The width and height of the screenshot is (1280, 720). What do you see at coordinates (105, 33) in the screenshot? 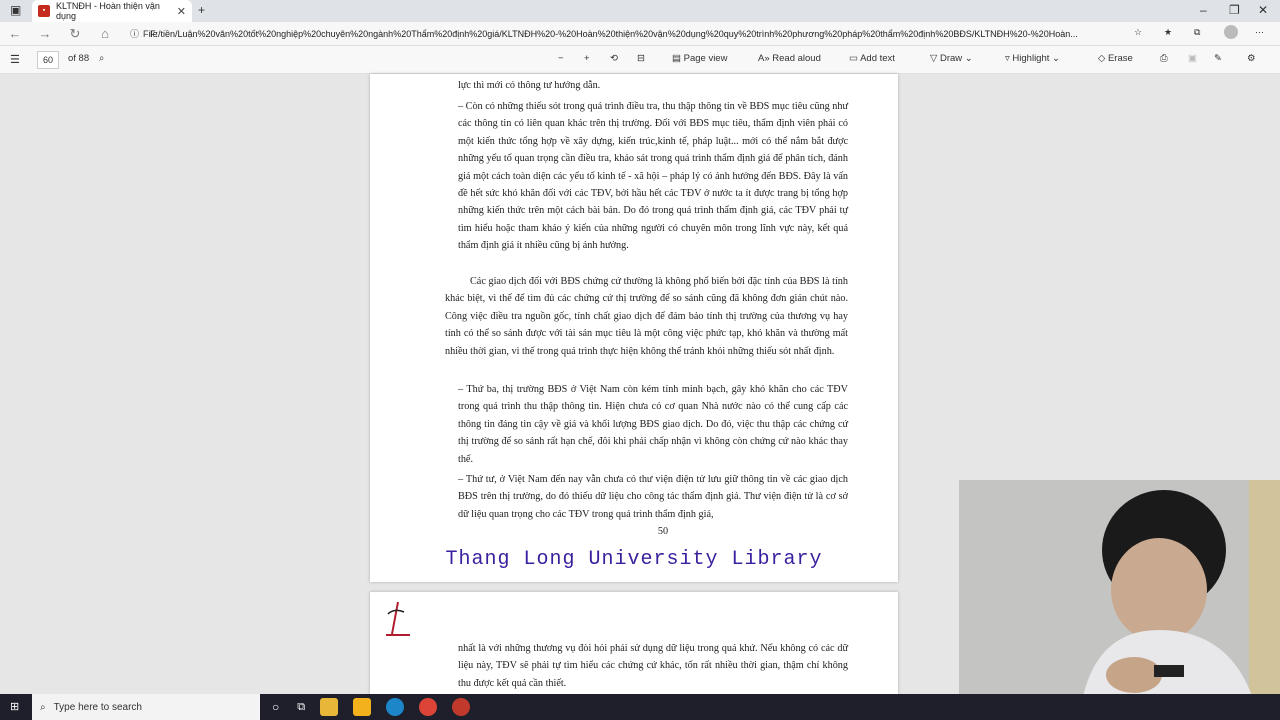
I see `home-icon: ⌂` at bounding box center [105, 33].